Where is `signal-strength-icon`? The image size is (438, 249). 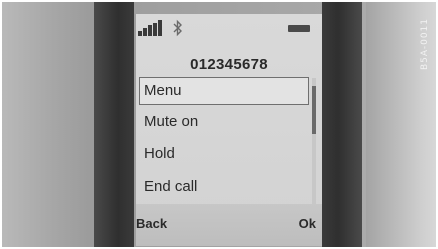 signal-strength-icon is located at coordinates (152, 28).